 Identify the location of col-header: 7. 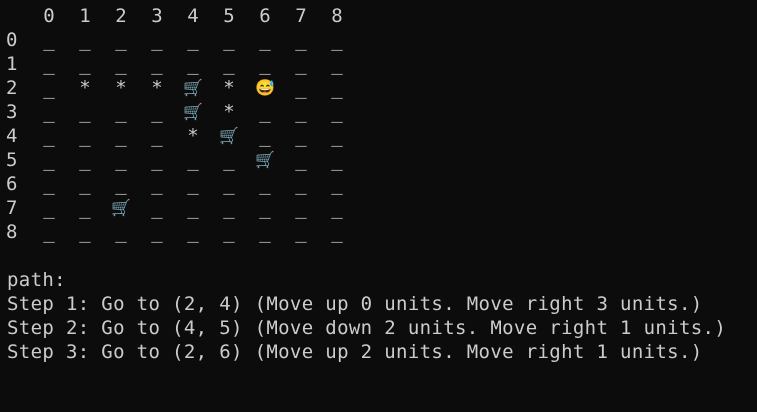
(301, 16).